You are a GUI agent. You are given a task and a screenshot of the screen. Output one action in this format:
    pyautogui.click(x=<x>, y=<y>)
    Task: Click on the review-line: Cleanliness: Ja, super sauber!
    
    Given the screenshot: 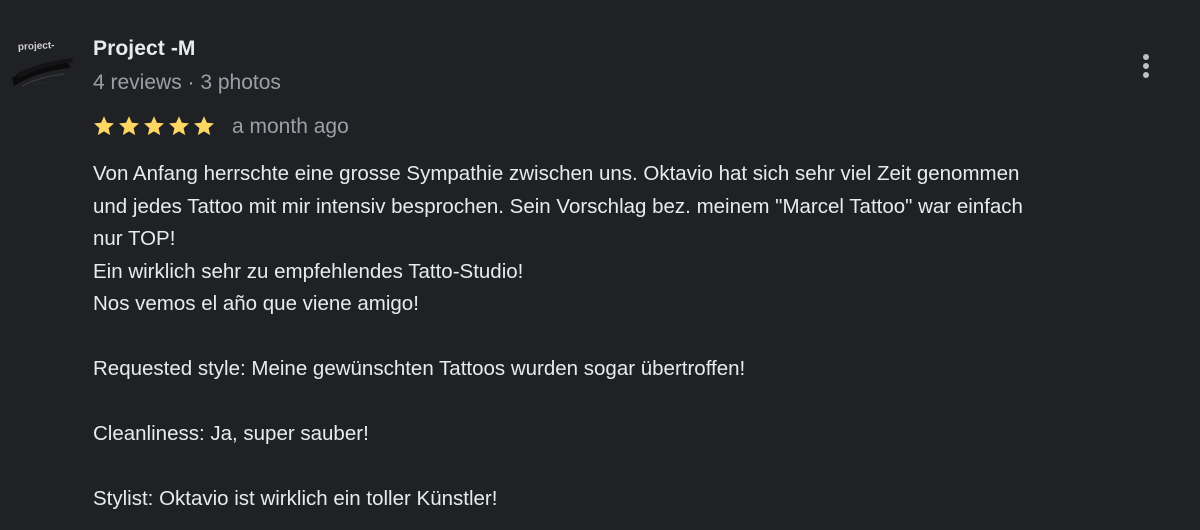 What is the action you would take?
    pyautogui.click(x=231, y=433)
    